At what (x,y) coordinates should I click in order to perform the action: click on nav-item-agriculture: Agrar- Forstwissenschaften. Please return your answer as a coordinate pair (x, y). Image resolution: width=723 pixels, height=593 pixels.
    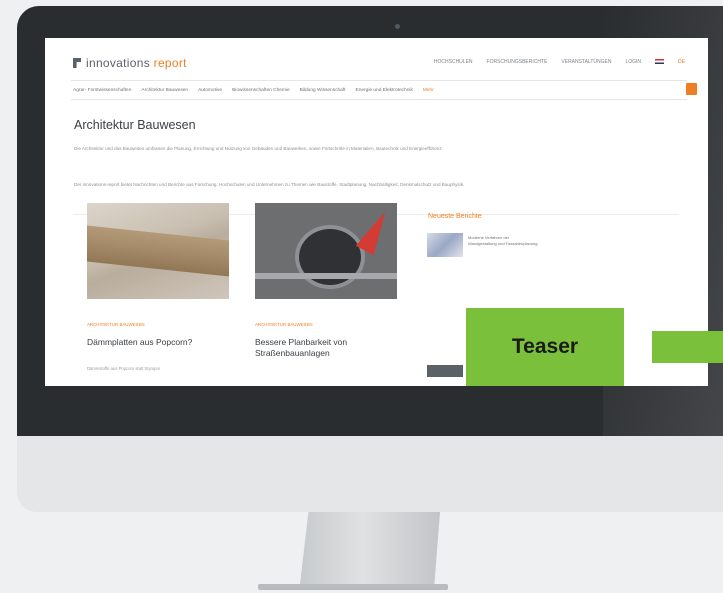
    Looking at the image, I should click on (102, 90).